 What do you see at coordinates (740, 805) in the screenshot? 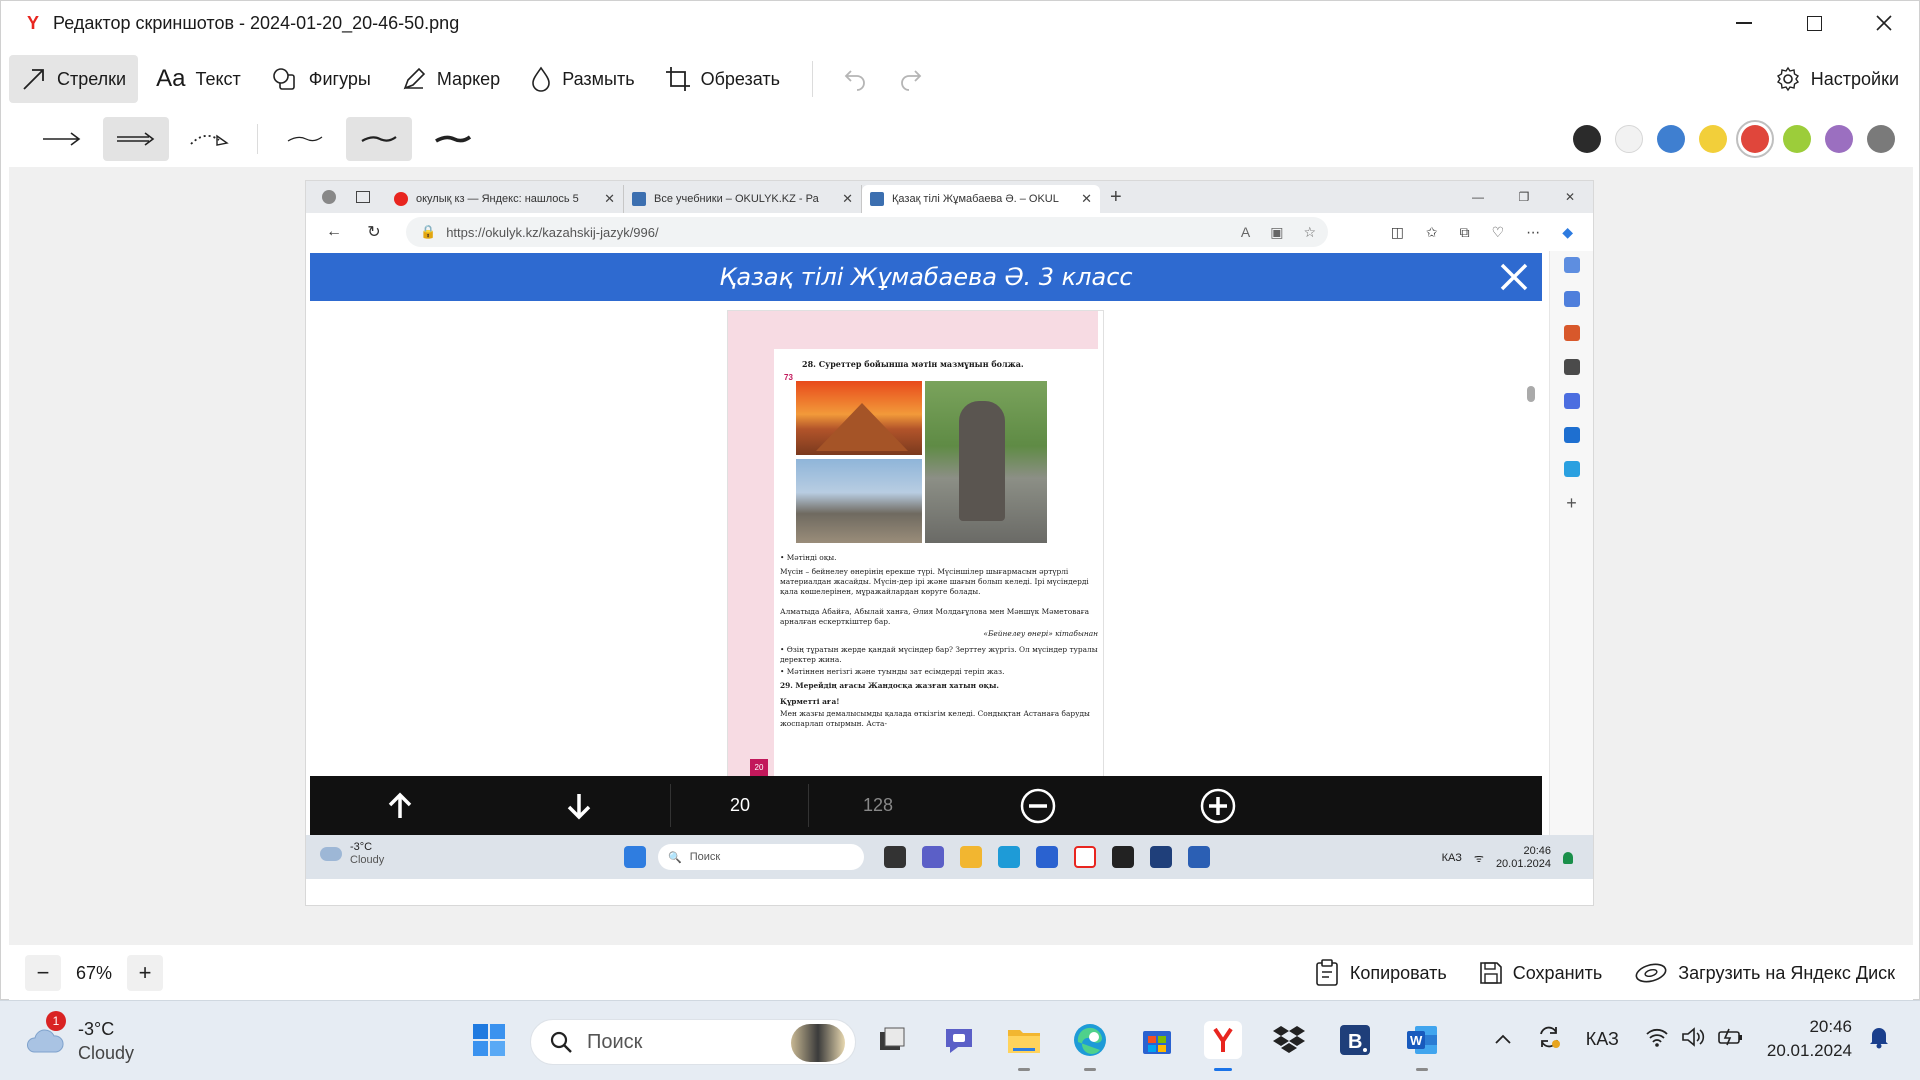
I see `current-page-field: 20` at bounding box center [740, 805].